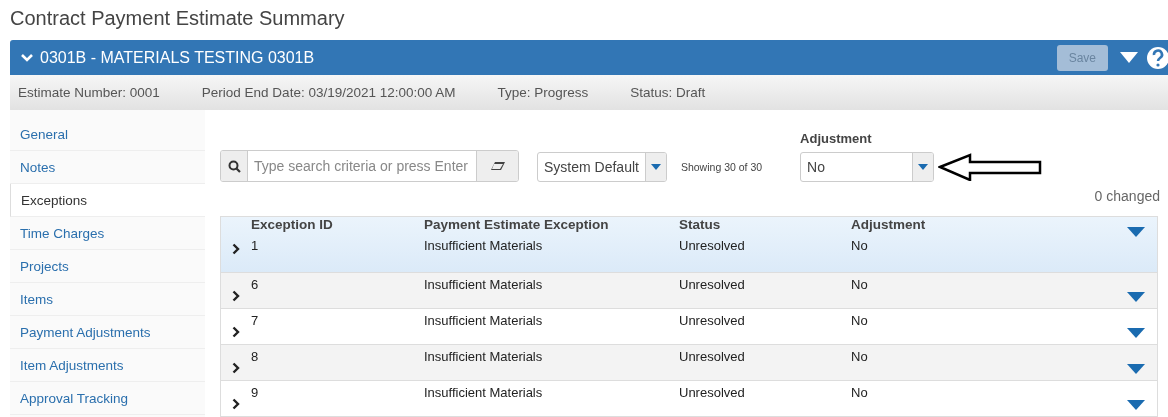 This screenshot has width=1168, height=417. What do you see at coordinates (867, 167) in the screenshot?
I see `adjustment-select: No` at bounding box center [867, 167].